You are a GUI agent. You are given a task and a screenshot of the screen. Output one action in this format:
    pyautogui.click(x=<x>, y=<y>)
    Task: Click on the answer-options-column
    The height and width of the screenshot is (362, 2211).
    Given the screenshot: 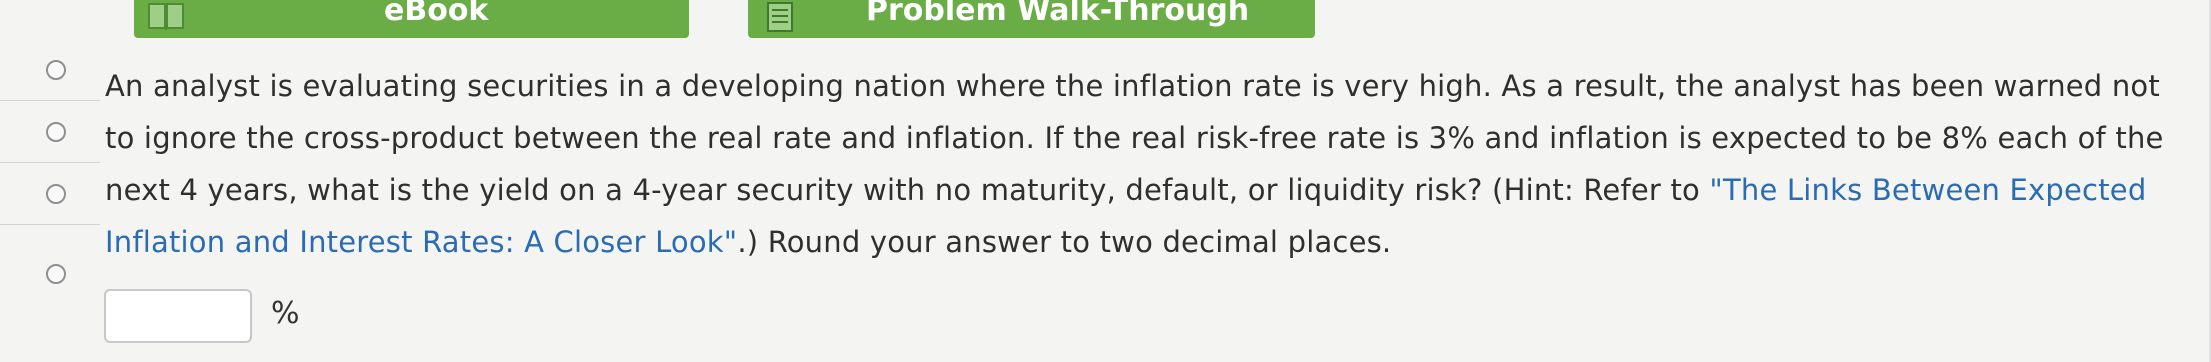 What is the action you would take?
    pyautogui.click(x=50, y=181)
    